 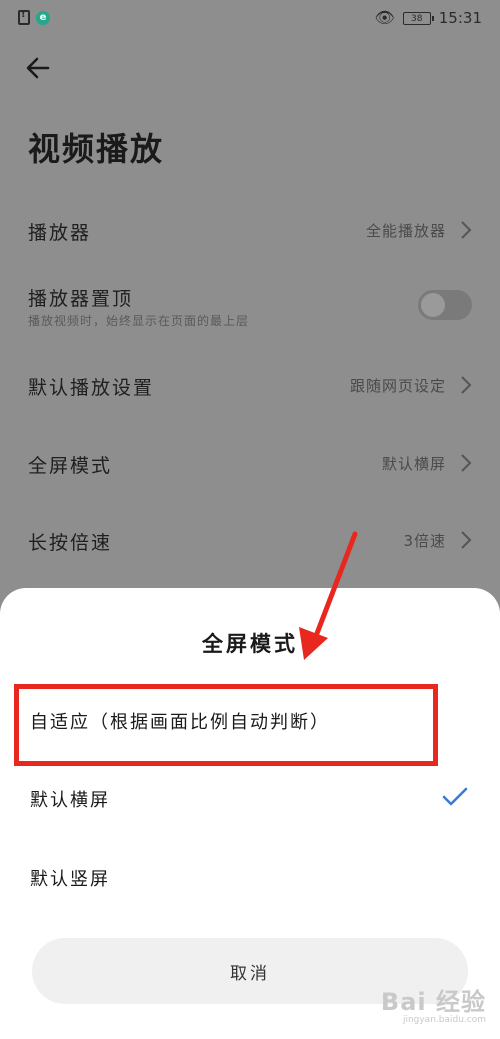 What do you see at coordinates (418, 18) in the screenshot?
I see `battery-icon: 38` at bounding box center [418, 18].